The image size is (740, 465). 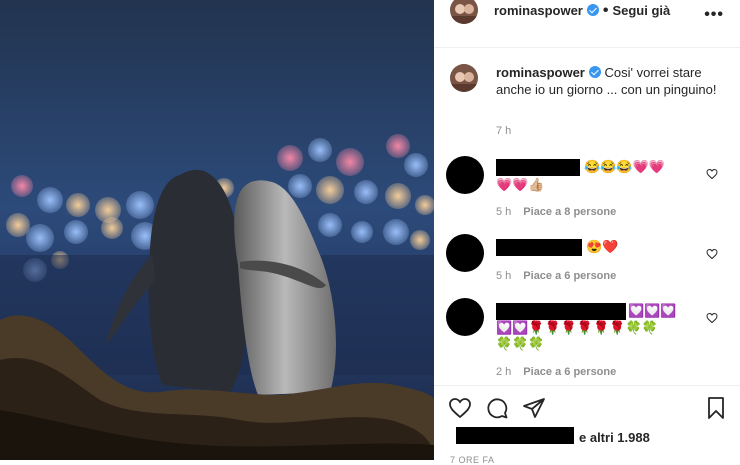 I want to click on redacted-liker, so click(x=515, y=435).